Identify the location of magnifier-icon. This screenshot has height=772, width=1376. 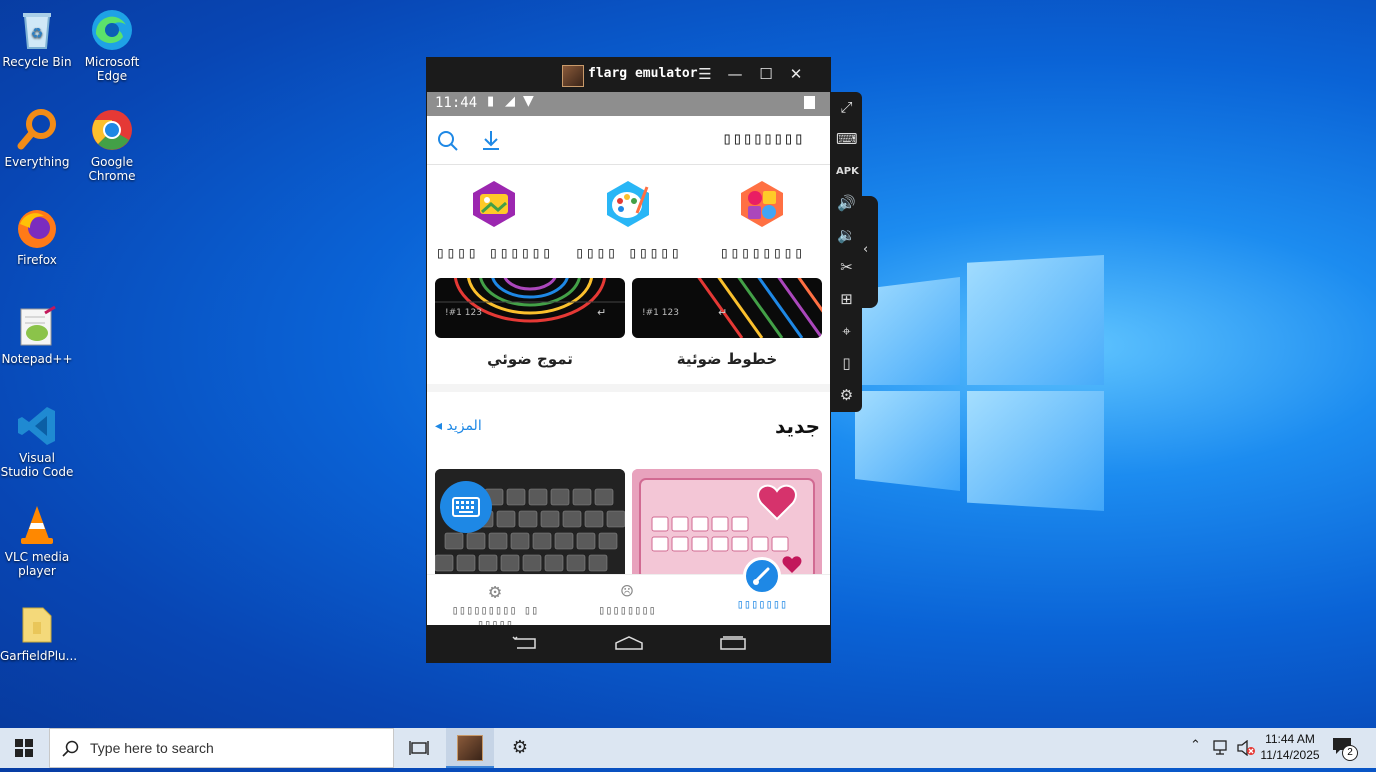
(37, 130).